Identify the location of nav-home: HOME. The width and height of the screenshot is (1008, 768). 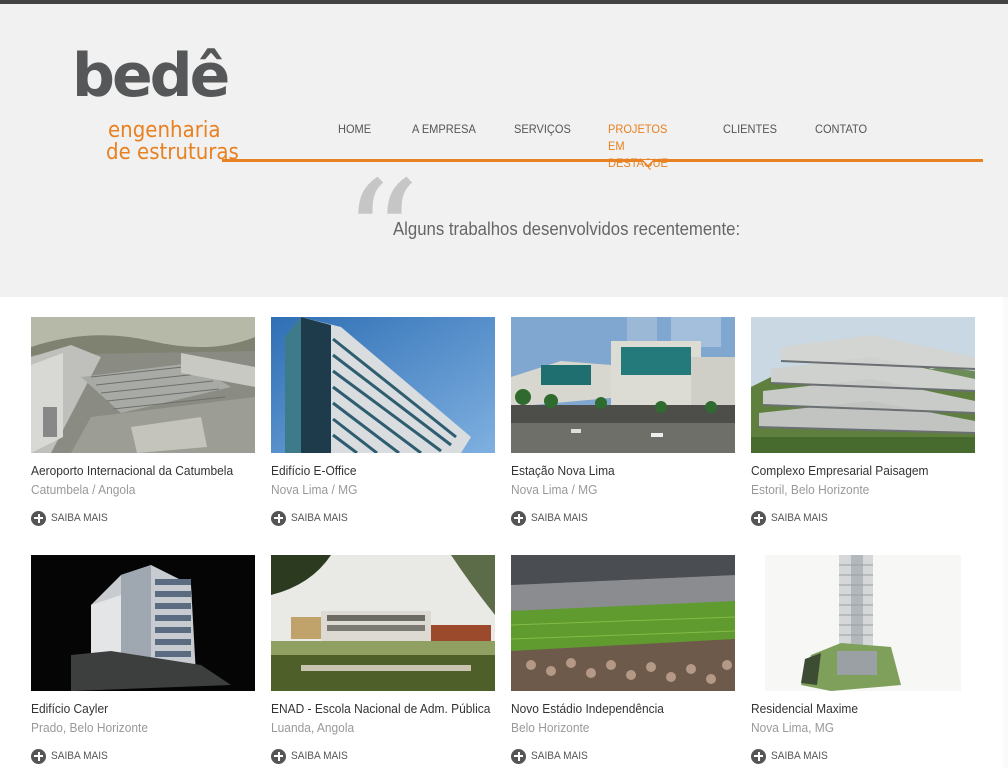
(354, 129).